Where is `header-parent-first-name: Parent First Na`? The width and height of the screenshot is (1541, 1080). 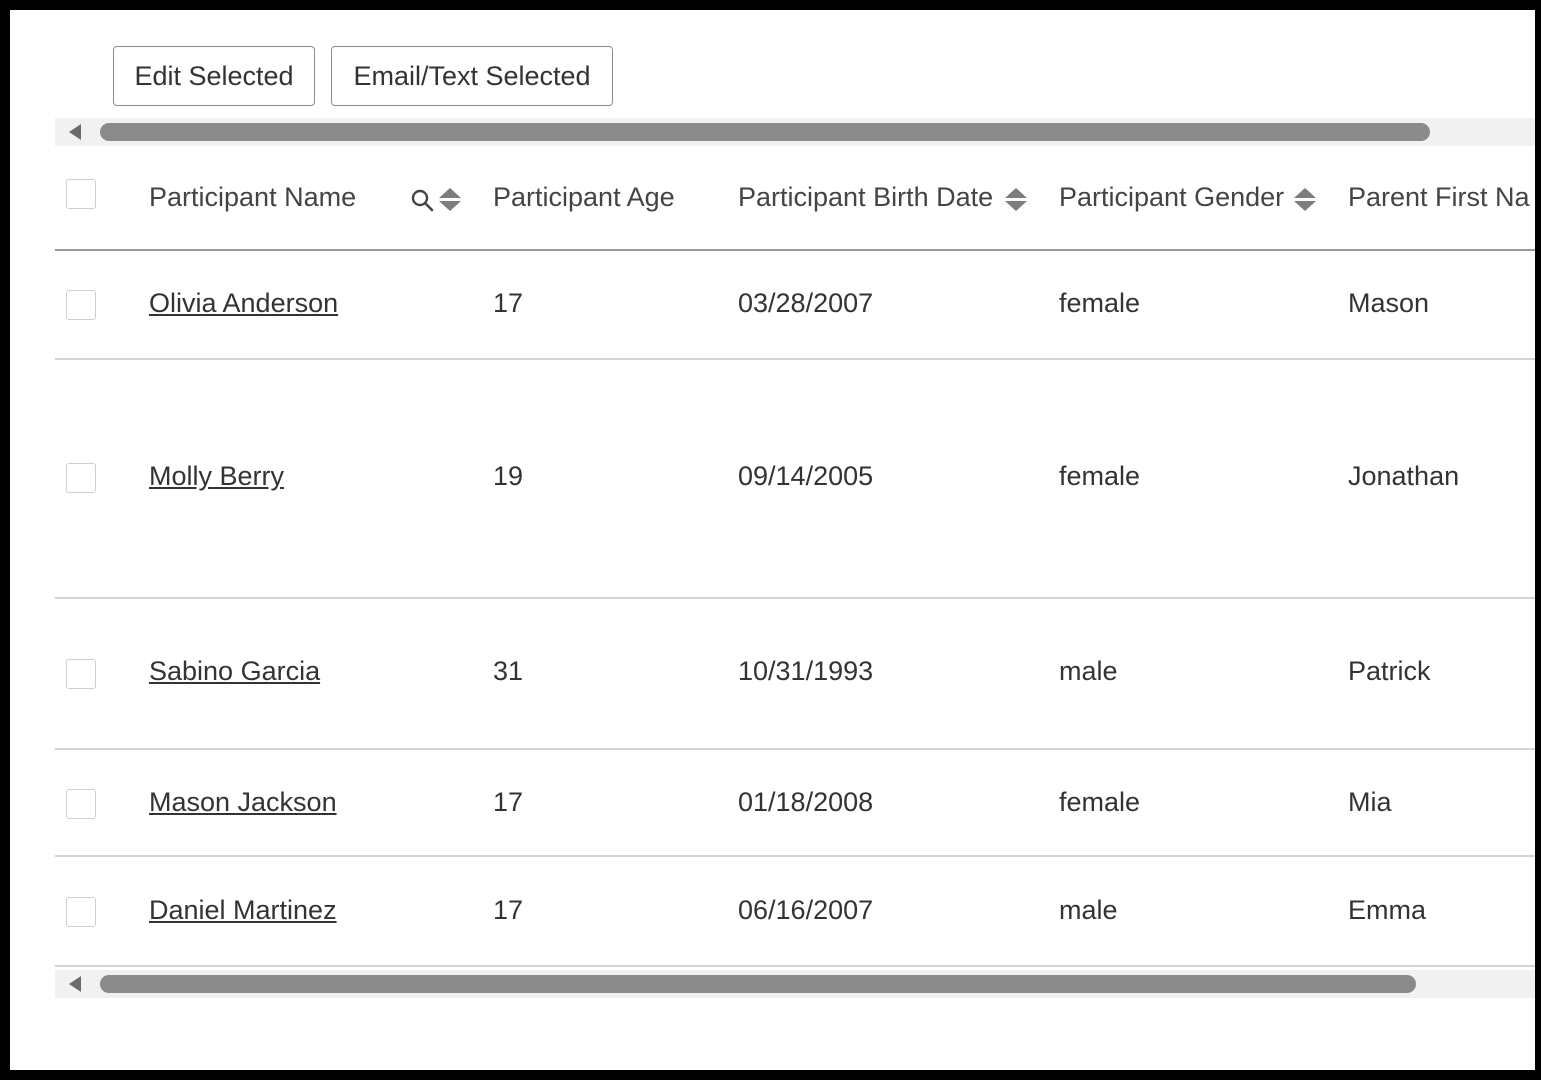 header-parent-first-name: Parent First Na is located at coordinates (1439, 197).